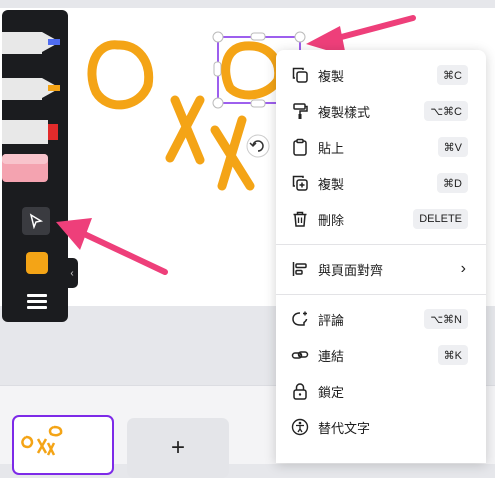 The height and width of the screenshot is (478, 495). Describe the element at coordinates (446, 319) in the screenshot. I see `shortcut-badge: ⌥⌘N` at that location.